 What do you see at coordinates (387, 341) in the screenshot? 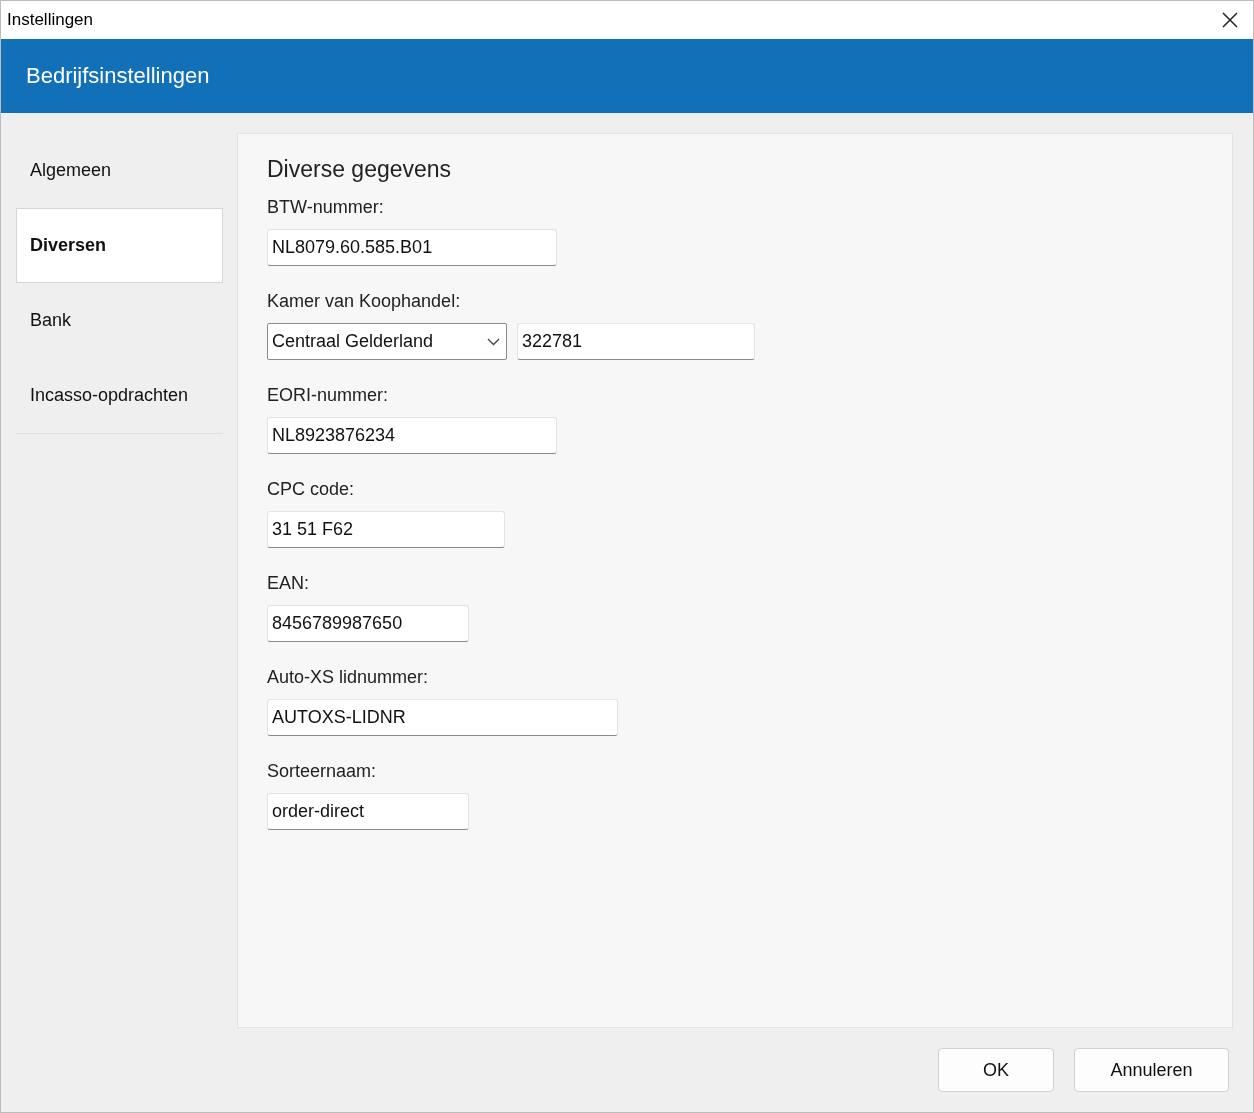
I see `dropdown: Centraal Gelderland` at bounding box center [387, 341].